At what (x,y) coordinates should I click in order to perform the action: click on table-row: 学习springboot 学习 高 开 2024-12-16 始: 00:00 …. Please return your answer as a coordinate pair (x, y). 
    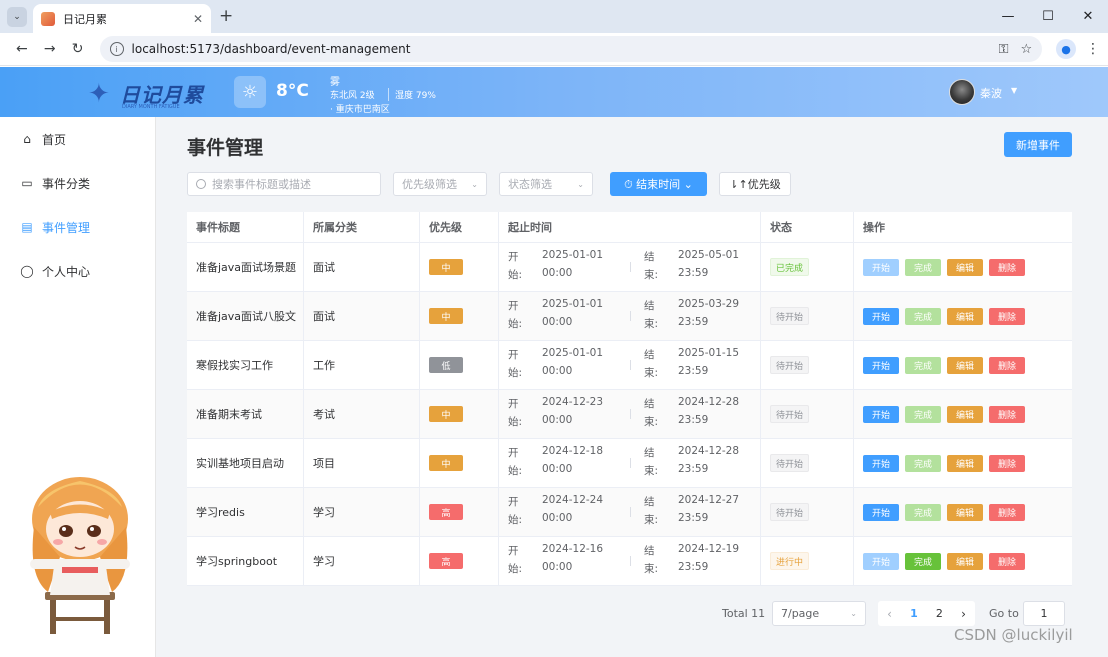
    Looking at the image, I should click on (629, 561).